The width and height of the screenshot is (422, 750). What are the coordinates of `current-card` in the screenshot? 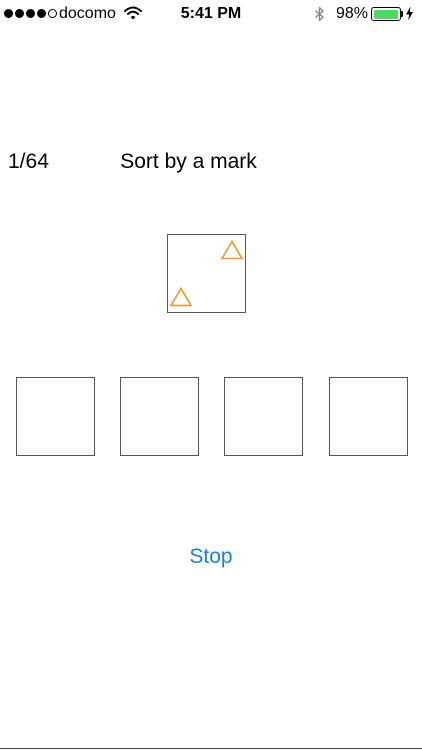 It's located at (206, 273).